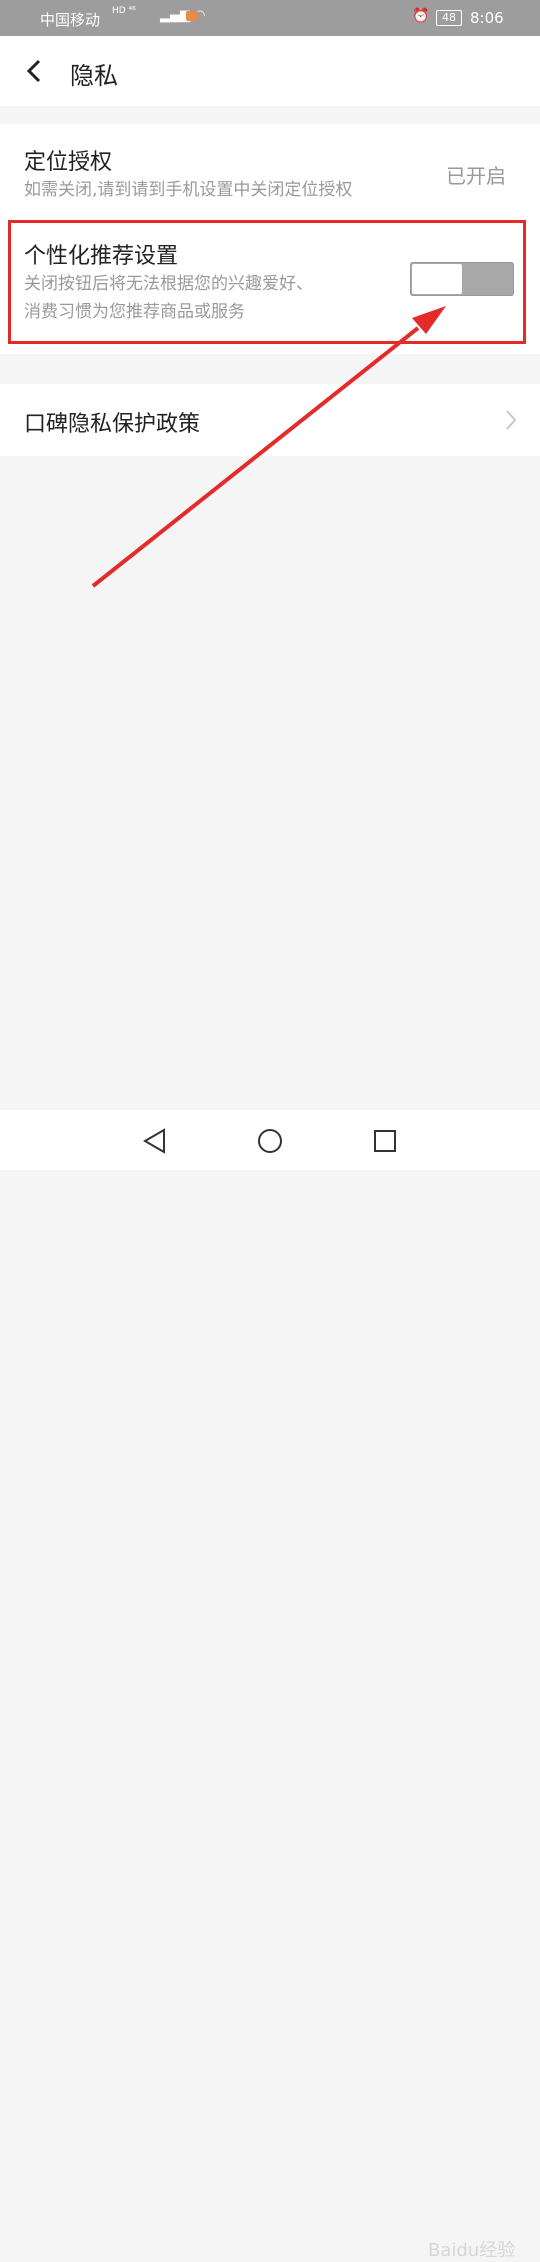 This screenshot has height=2262, width=540. Describe the element at coordinates (270, 71) in the screenshot. I see `header: 隐私` at that location.